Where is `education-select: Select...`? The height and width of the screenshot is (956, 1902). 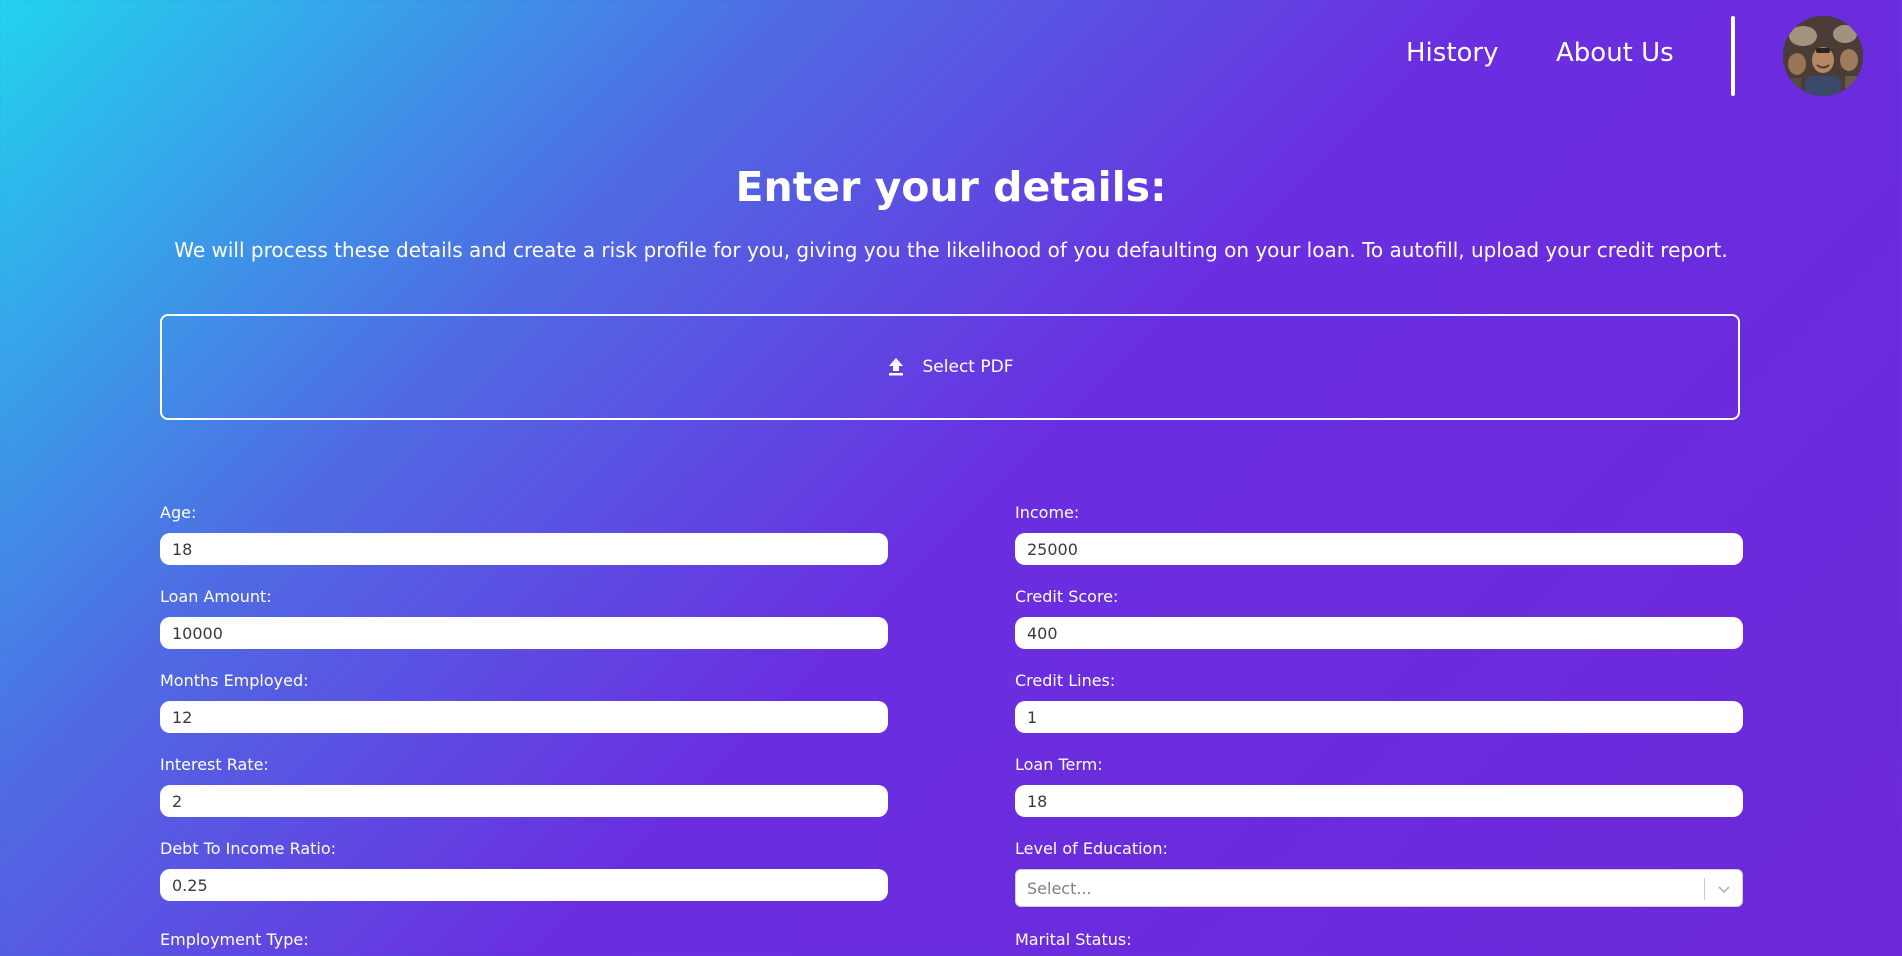 education-select: Select... is located at coordinates (1379, 888).